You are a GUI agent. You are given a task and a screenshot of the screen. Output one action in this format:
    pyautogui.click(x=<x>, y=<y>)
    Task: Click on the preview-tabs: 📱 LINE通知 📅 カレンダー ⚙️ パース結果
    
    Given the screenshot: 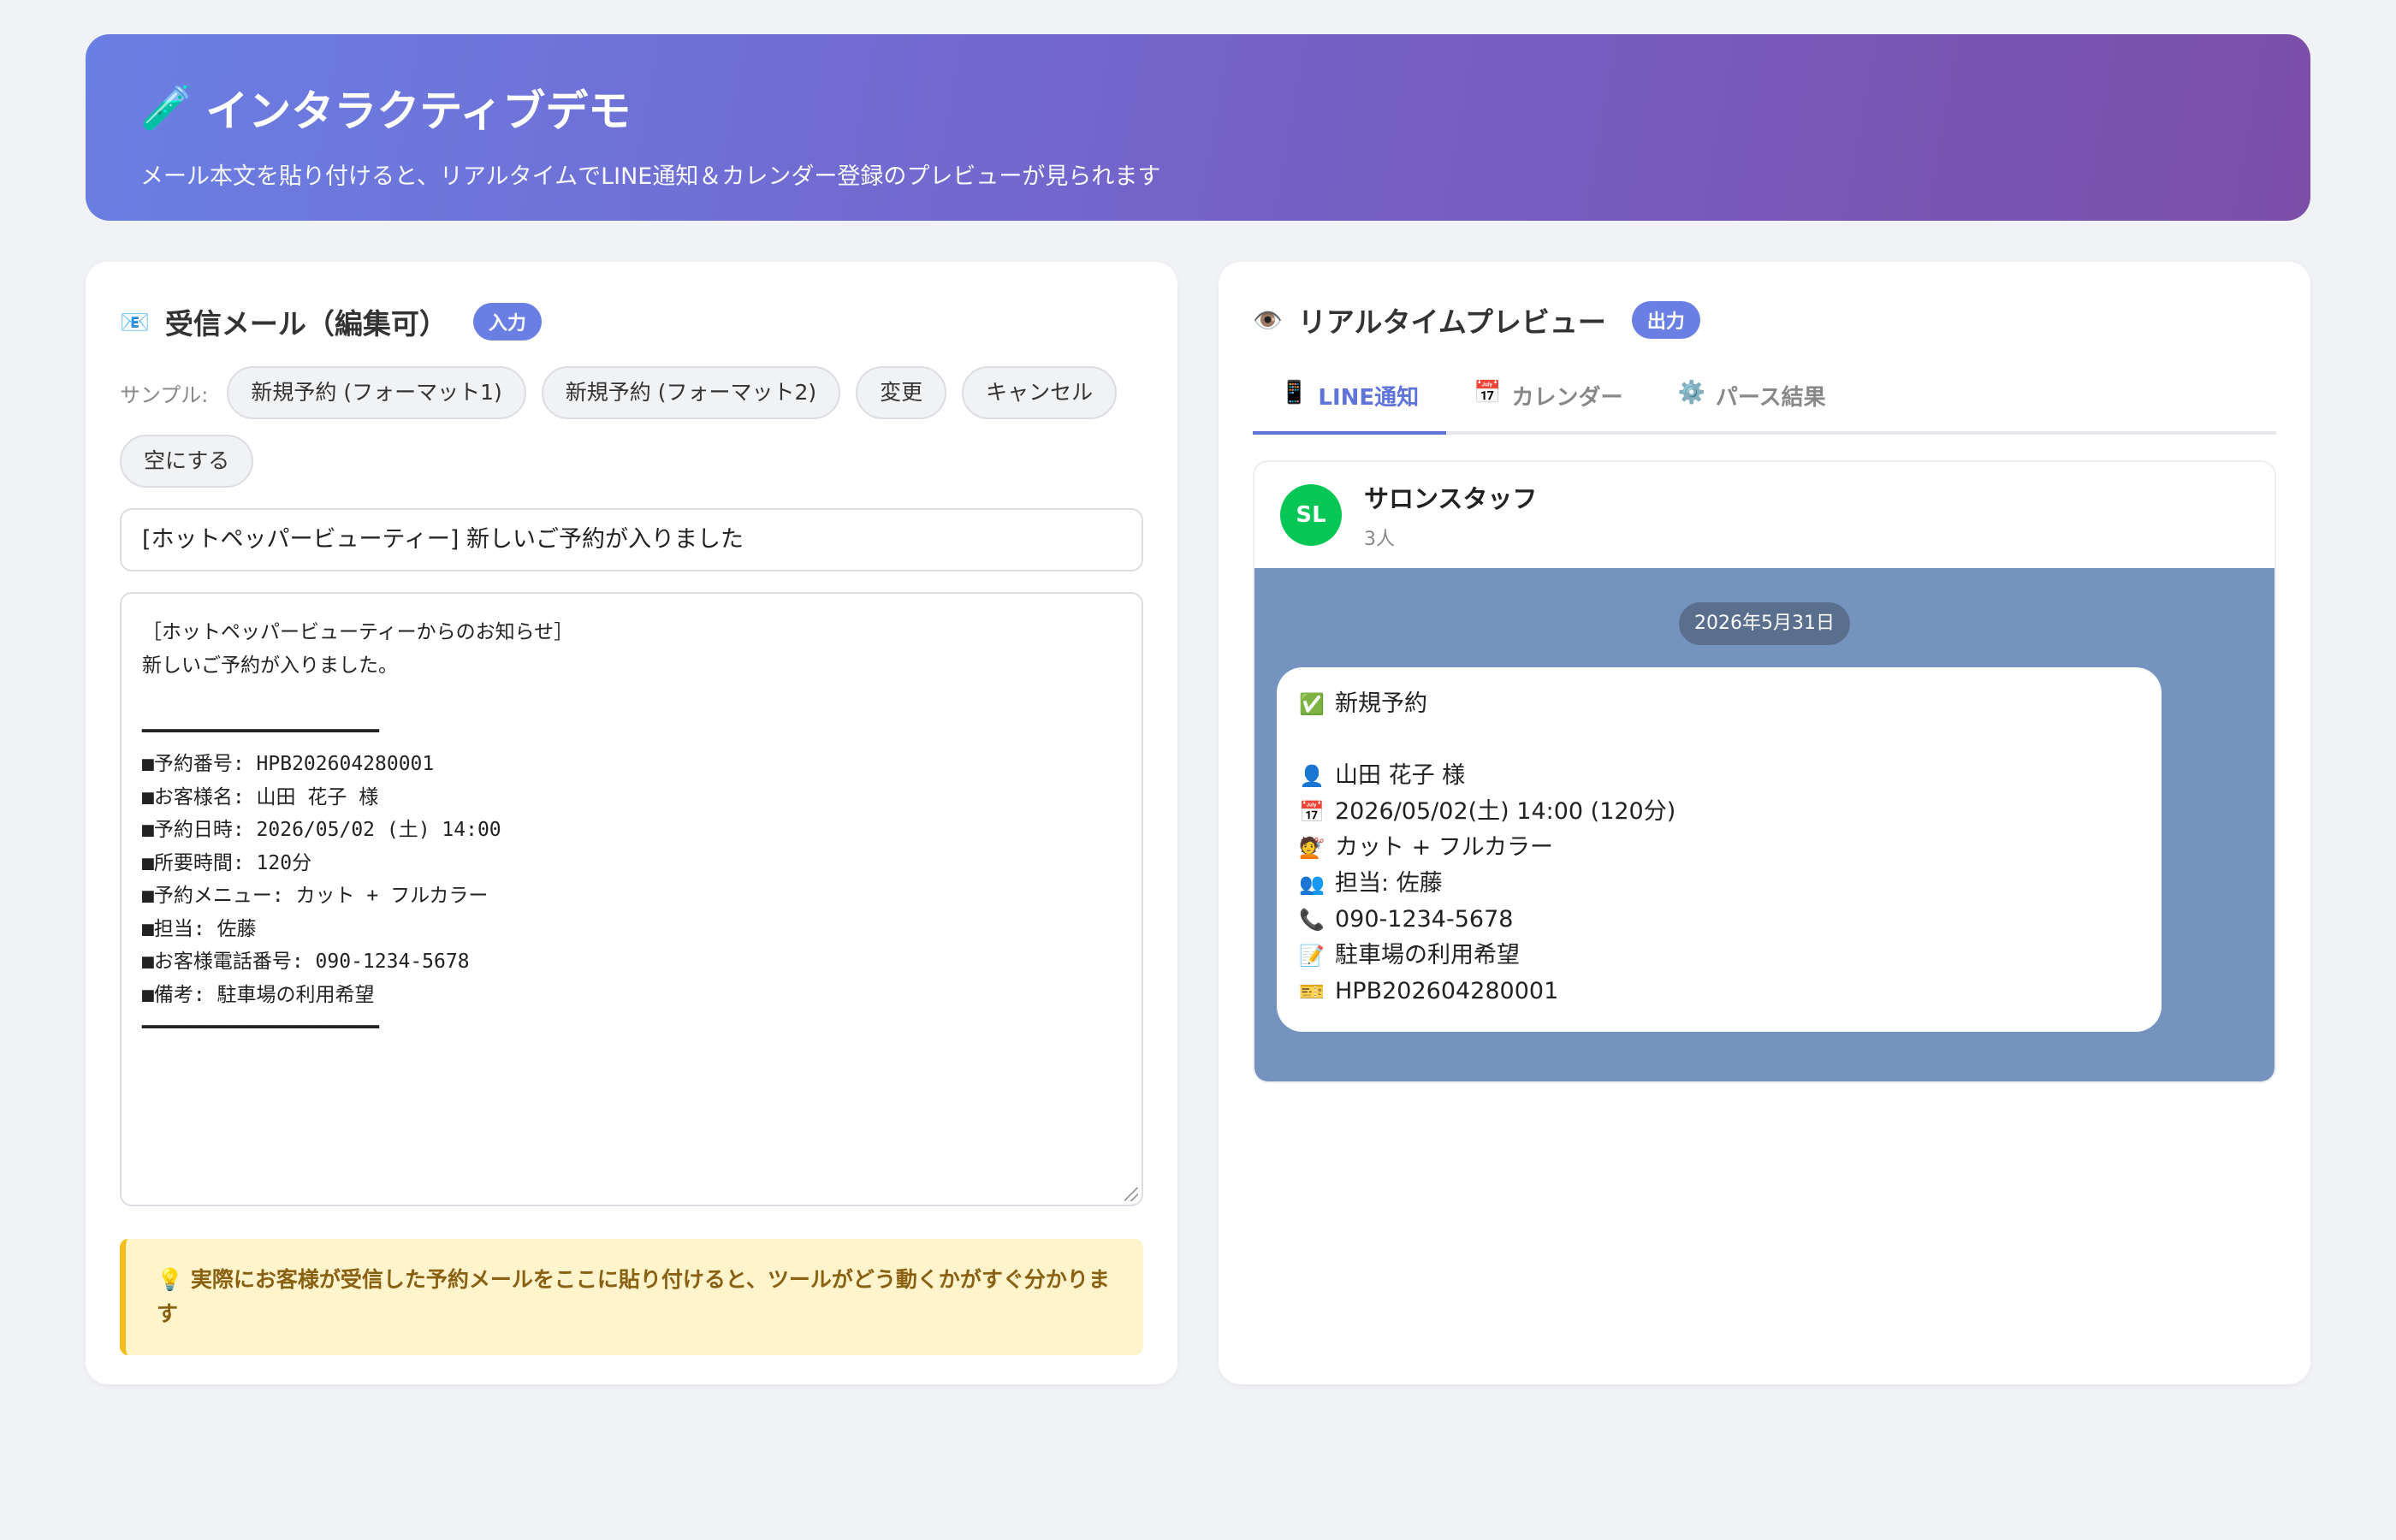 What is the action you would take?
    pyautogui.click(x=1764, y=402)
    